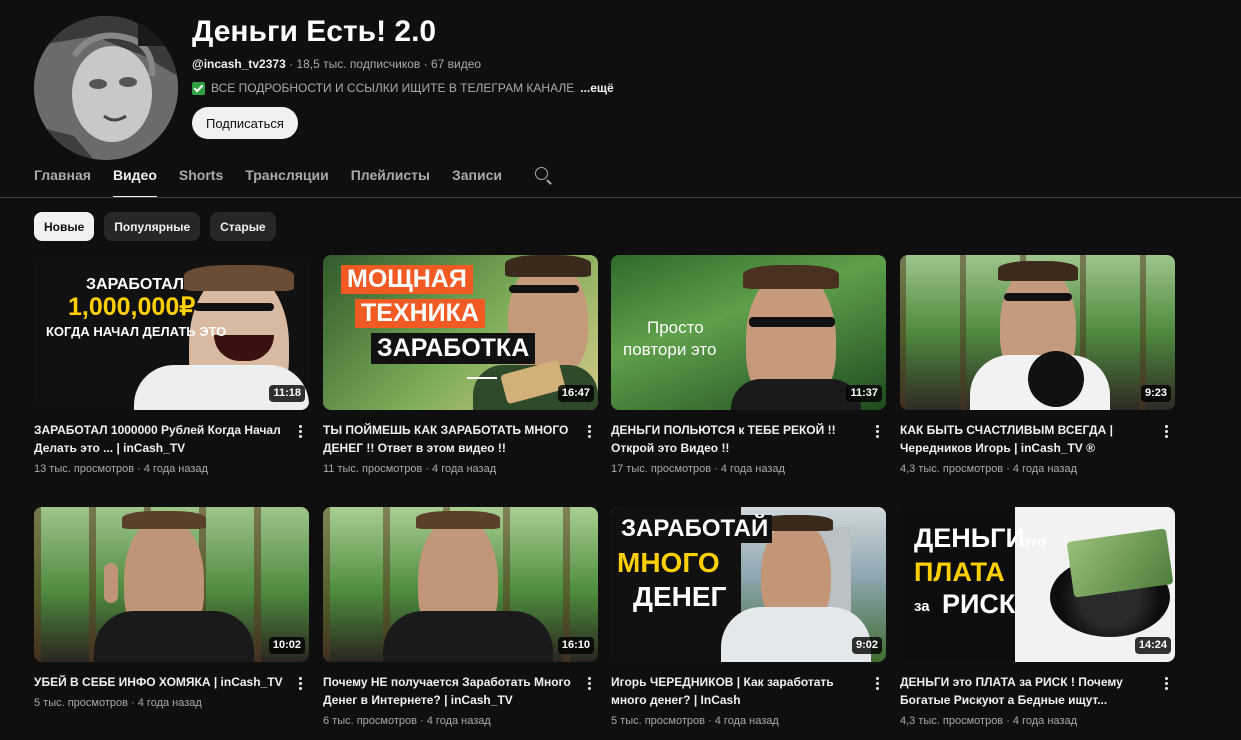  I want to click on video-meta: 13 тыс. просмотров · 4 года назад, so click(121, 469).